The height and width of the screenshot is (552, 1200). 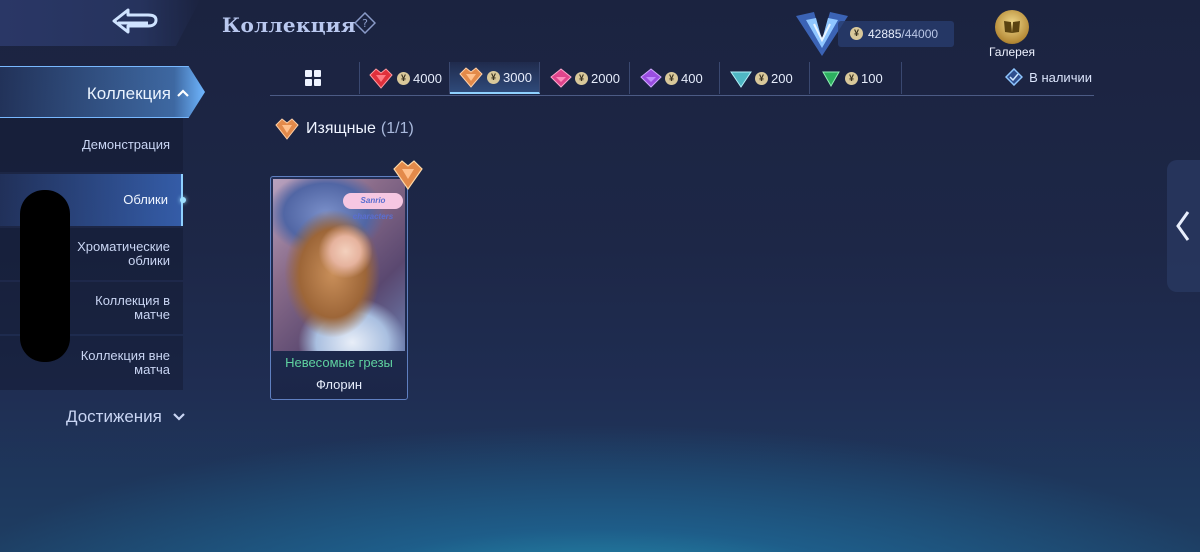 I want to click on sidebar-item-demonstration: Демонстрация, so click(x=91, y=145).